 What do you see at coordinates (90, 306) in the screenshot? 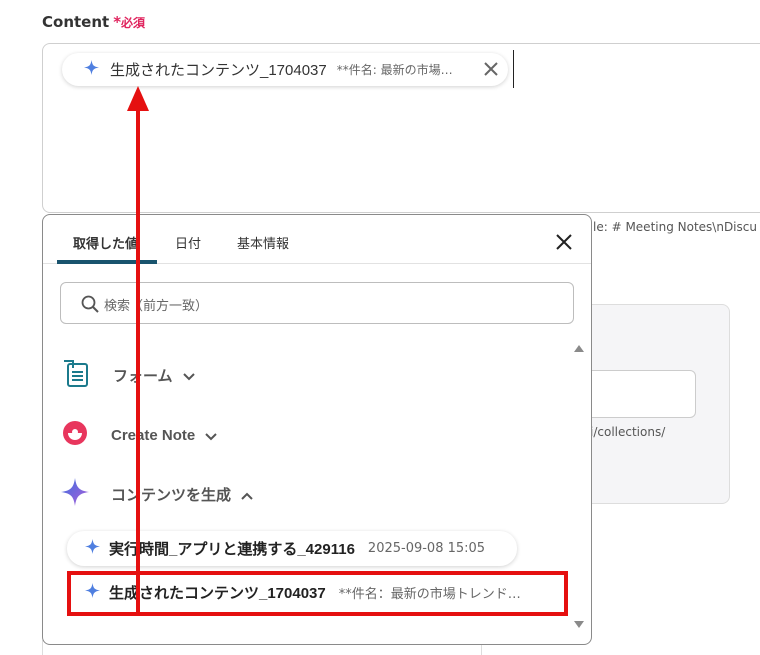
I see `search-icon` at bounding box center [90, 306].